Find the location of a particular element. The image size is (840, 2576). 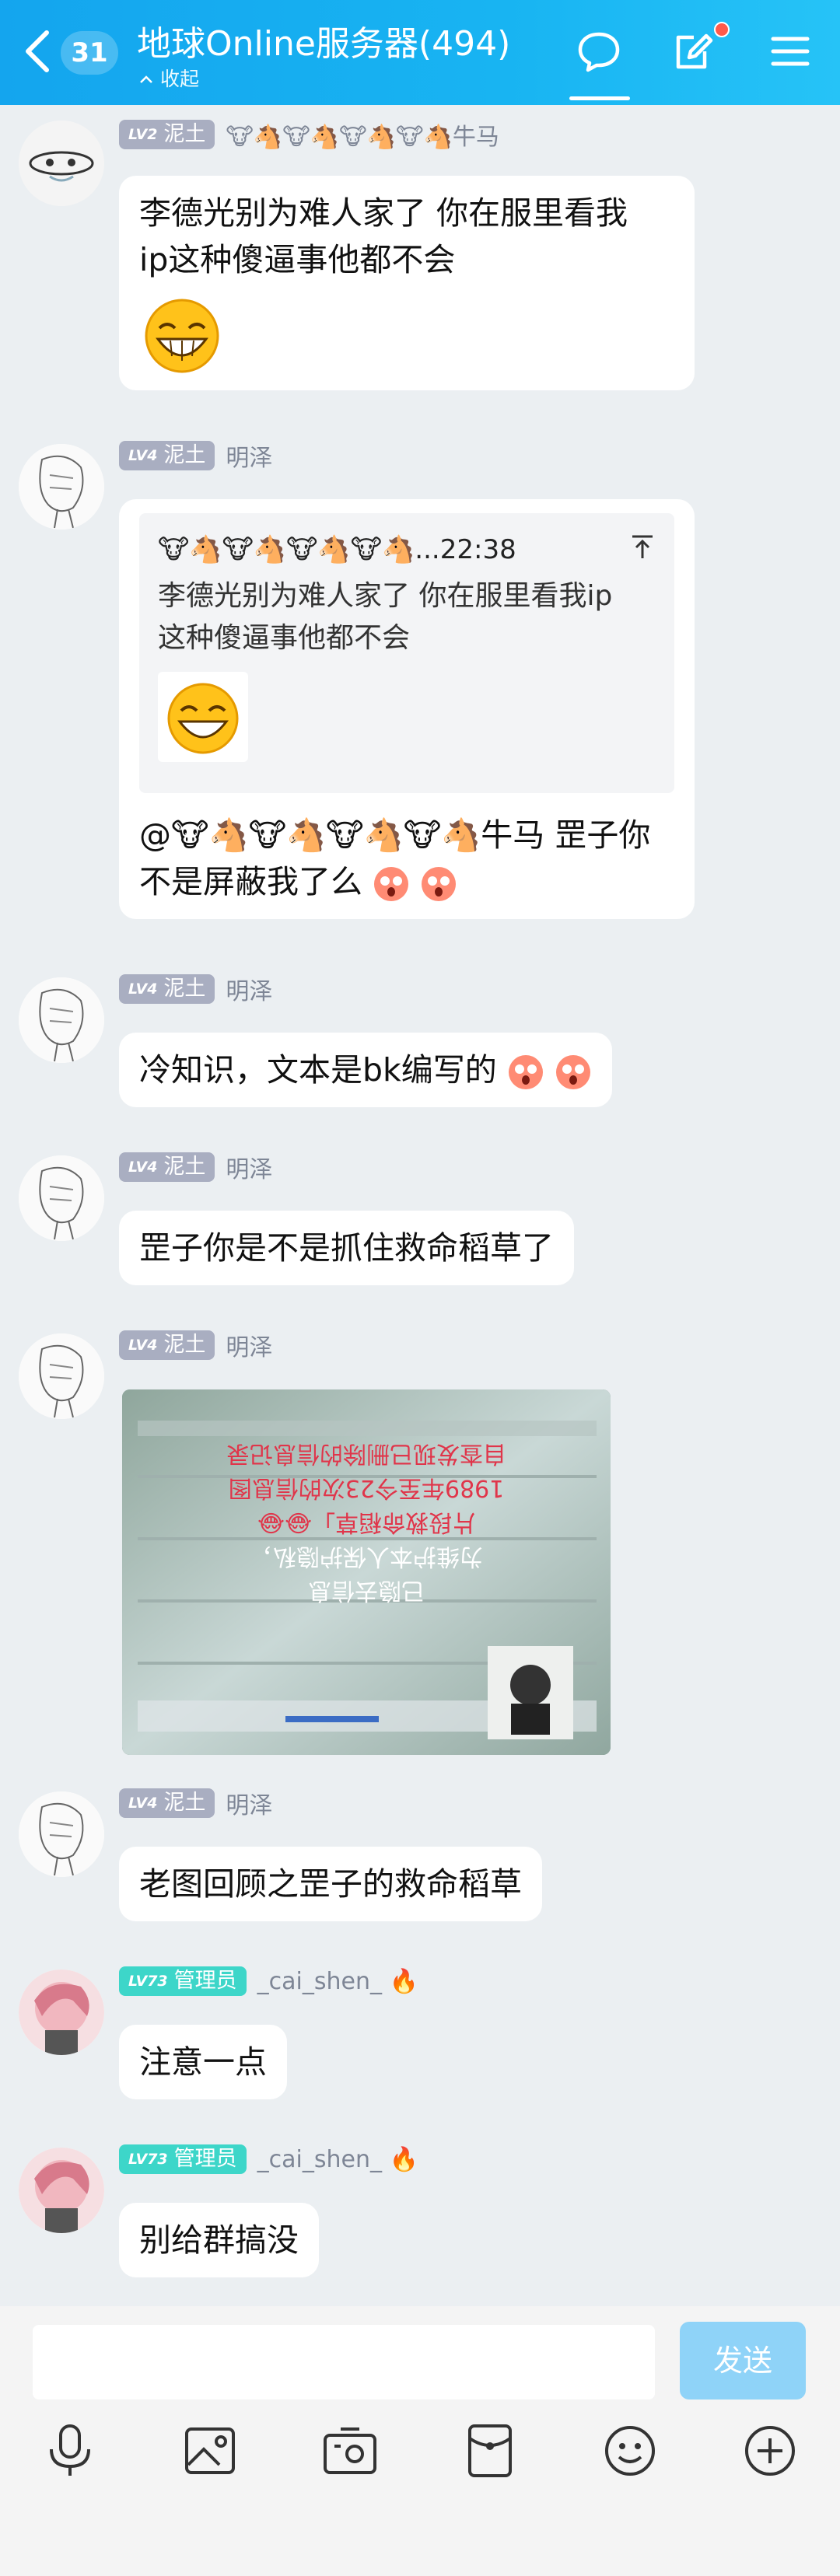

message-text: 老图回顾之罡子的救命稻草 is located at coordinates (330, 1884).